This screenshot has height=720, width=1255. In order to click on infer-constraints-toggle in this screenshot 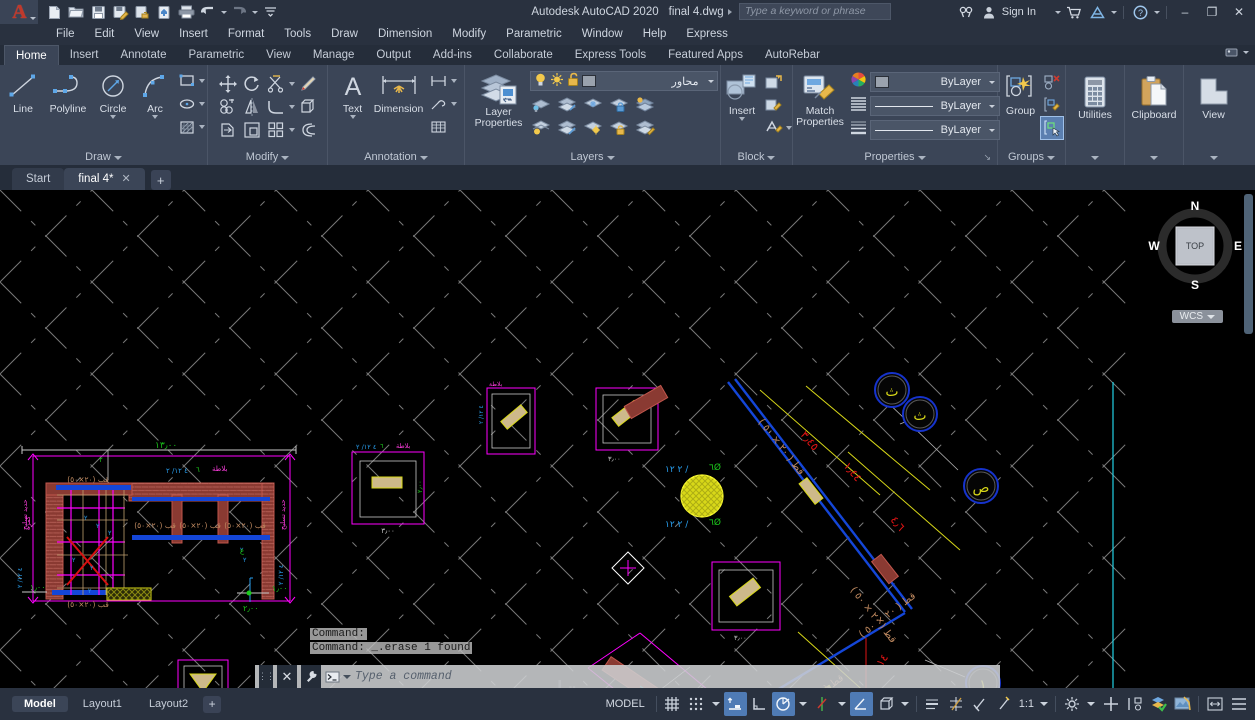, I will do `click(735, 704)`.